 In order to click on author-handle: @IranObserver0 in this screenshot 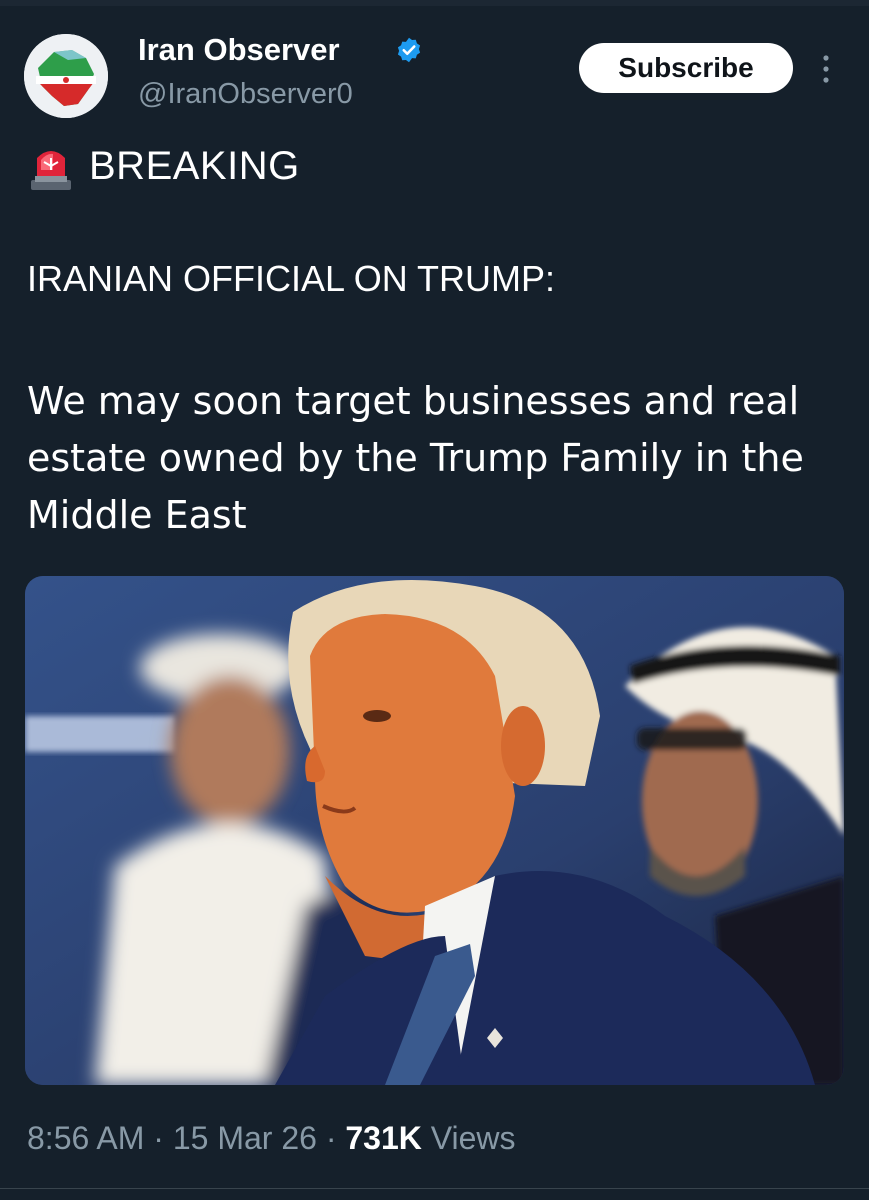, I will do `click(245, 94)`.